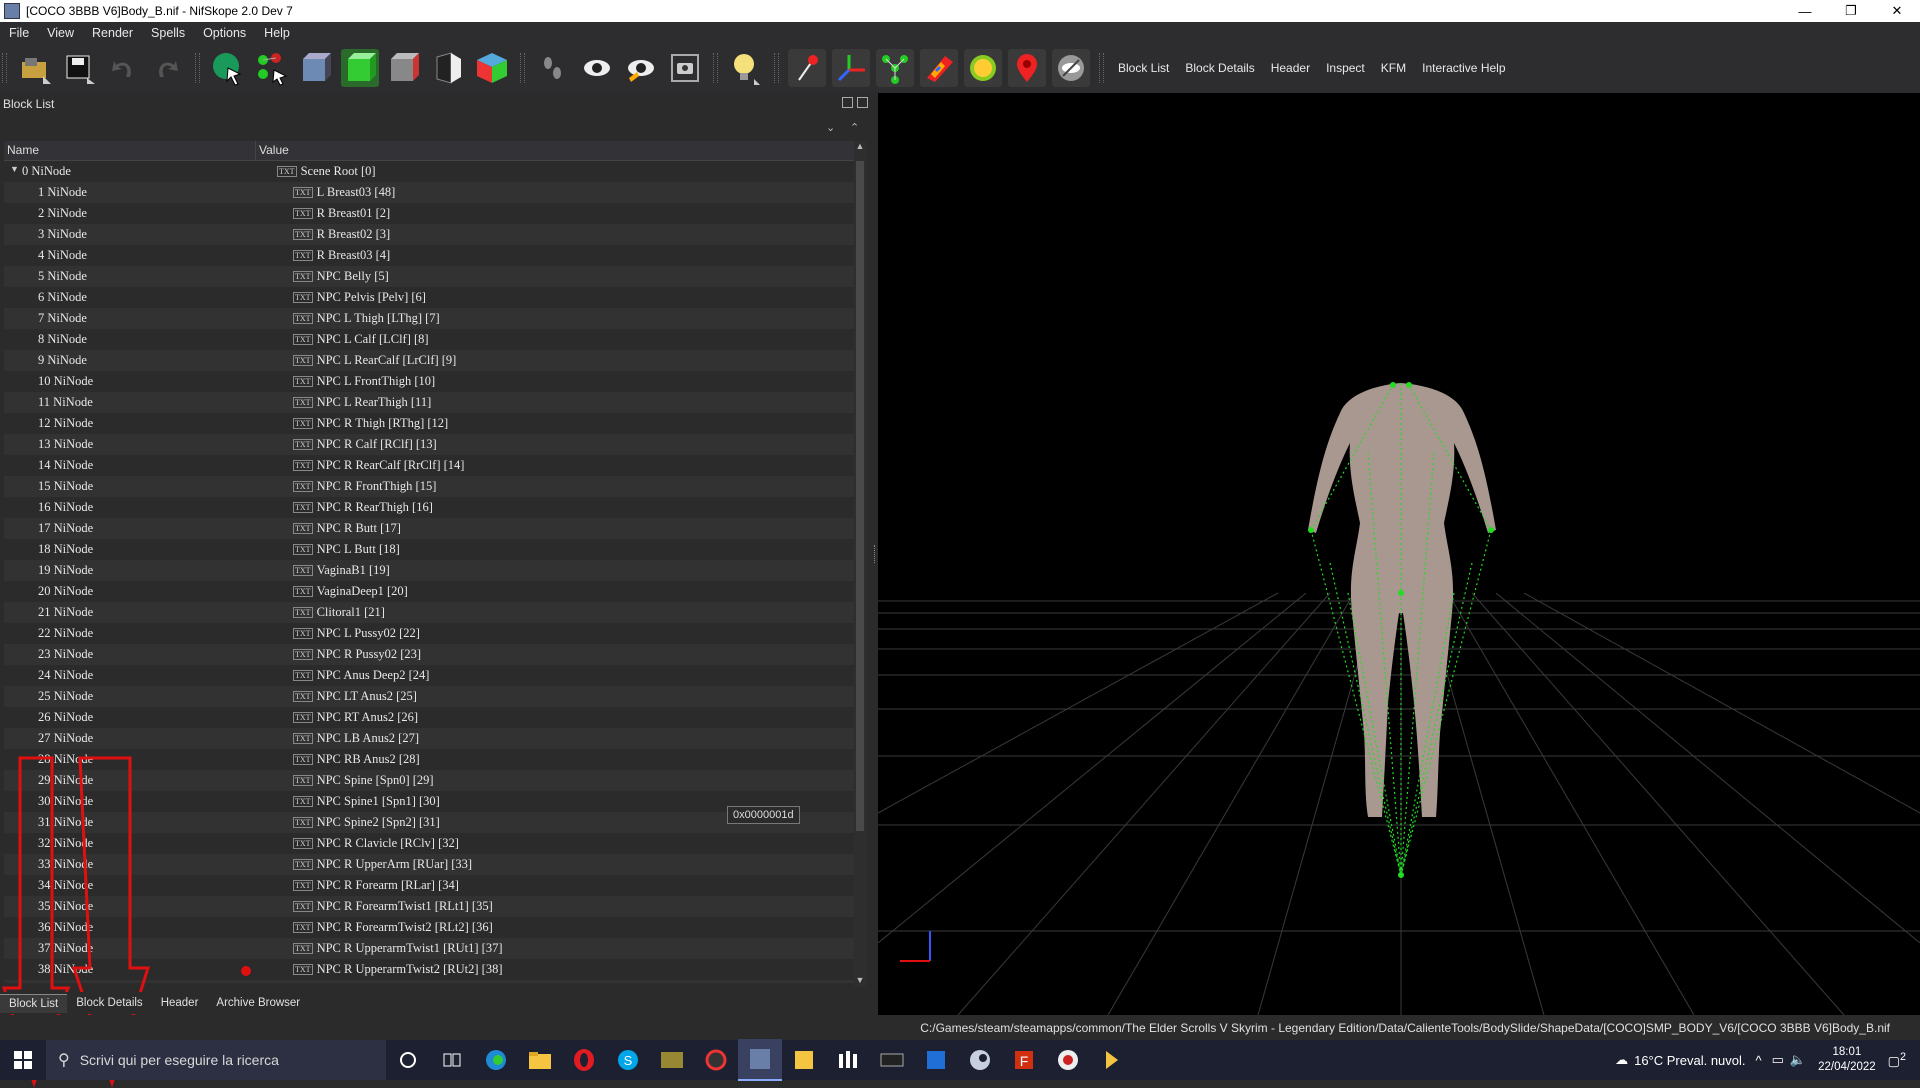 This screenshot has width=1920, height=1088. Describe the element at coordinates (429, 633) in the screenshot. I see `table-row: 22 NiNode TXT NPC L Pussy02 [22]` at that location.